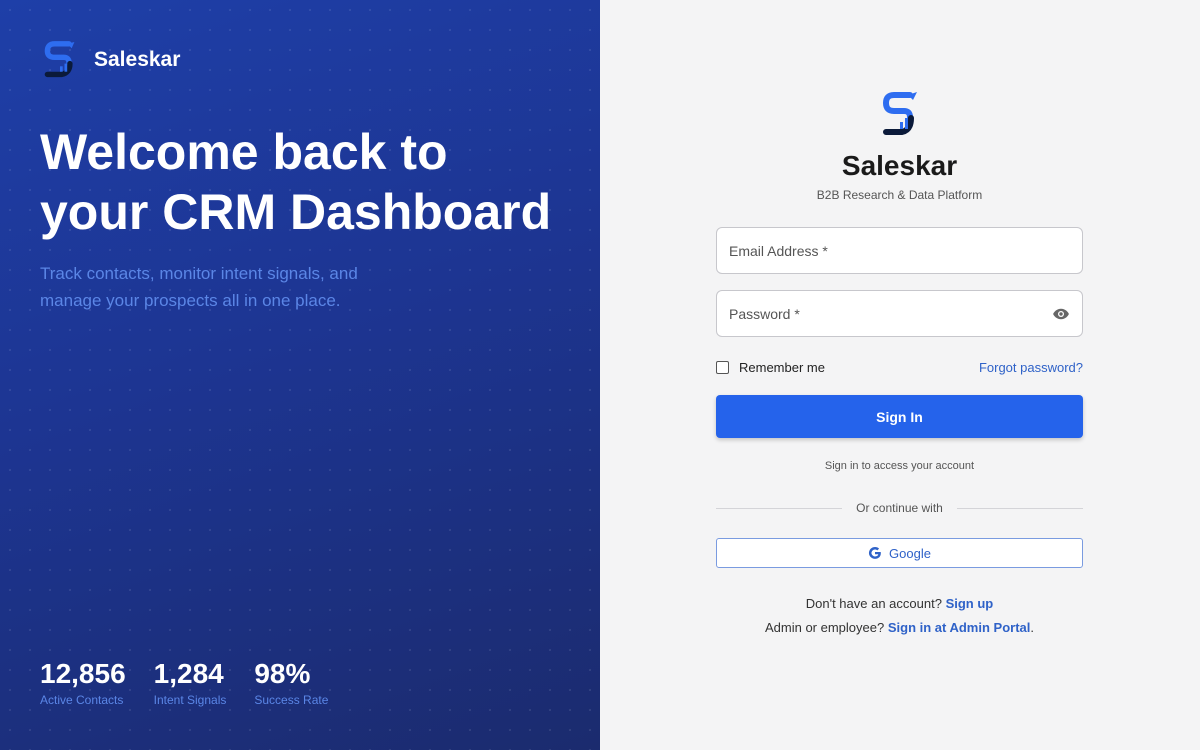 This screenshot has height=750, width=1200. What do you see at coordinates (296, 212) in the screenshot?
I see `hero-headline-line2: your CRM Dashboard` at bounding box center [296, 212].